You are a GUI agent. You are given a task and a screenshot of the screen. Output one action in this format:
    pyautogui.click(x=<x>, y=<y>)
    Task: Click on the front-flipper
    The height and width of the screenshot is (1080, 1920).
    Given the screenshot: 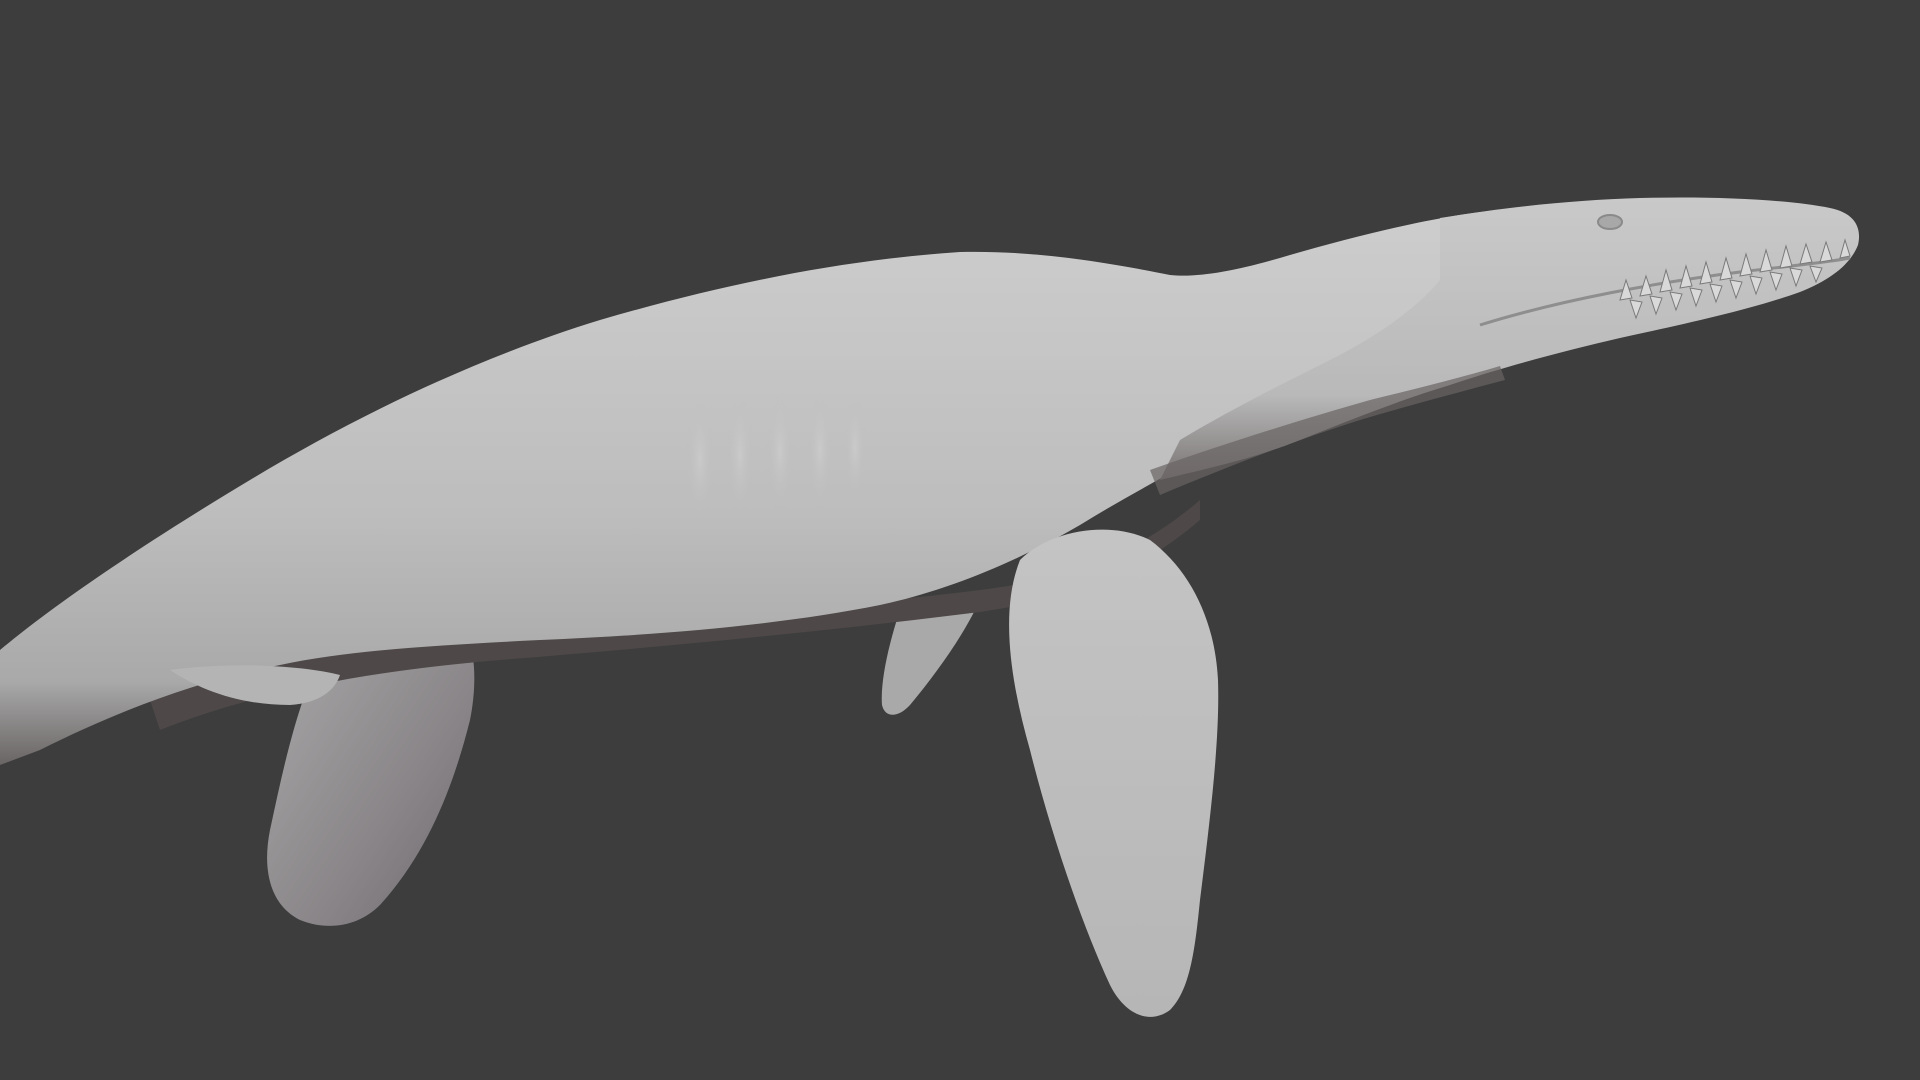 What is the action you would take?
    pyautogui.click(x=1114, y=773)
    